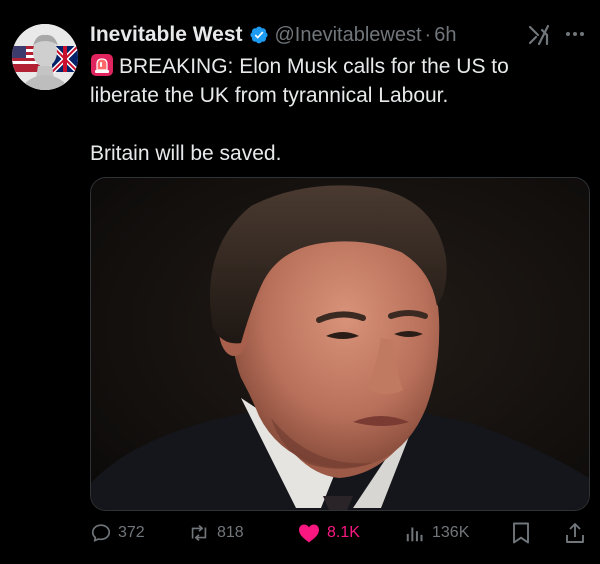 The image size is (600, 564). I want to click on share-icon, so click(575, 533).